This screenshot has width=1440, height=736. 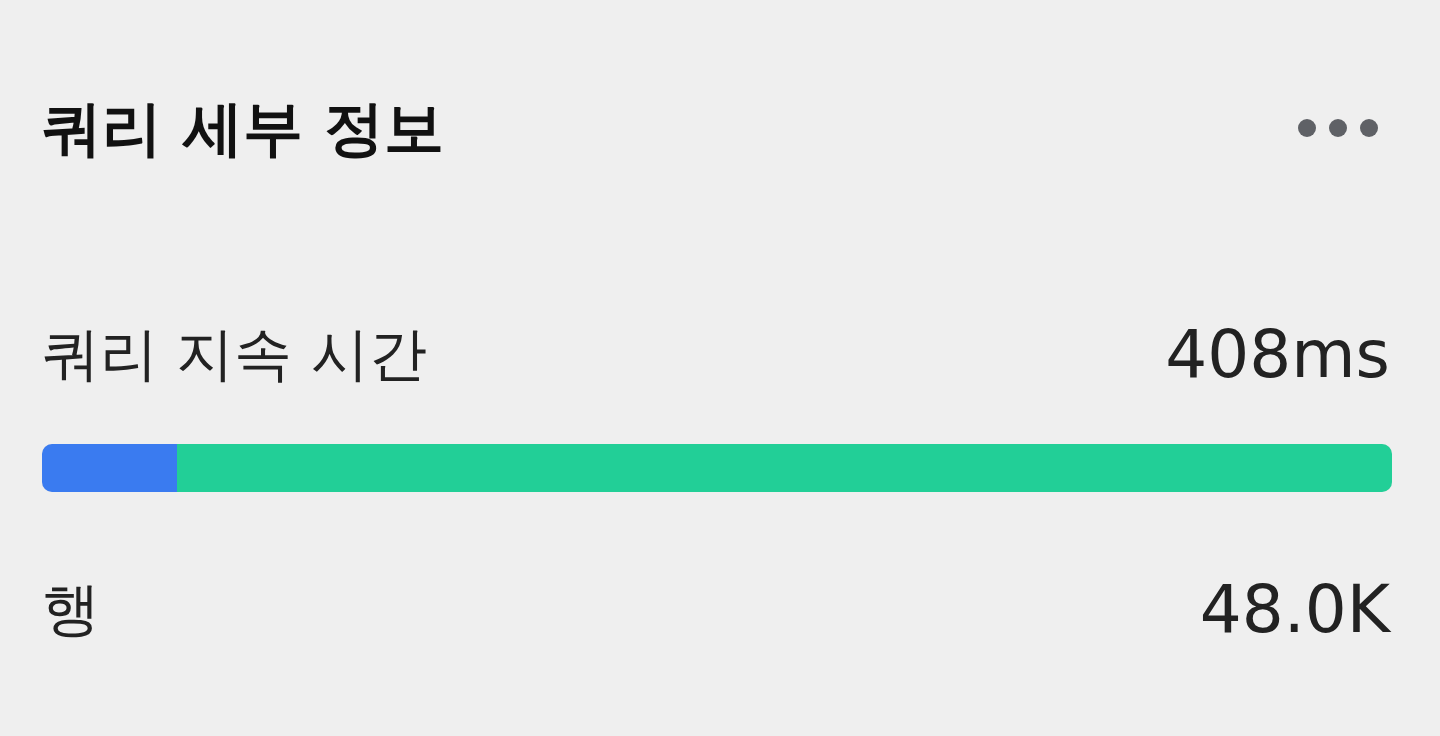 What do you see at coordinates (243, 128) in the screenshot?
I see `panel-title: 쿼리 세부 정보` at bounding box center [243, 128].